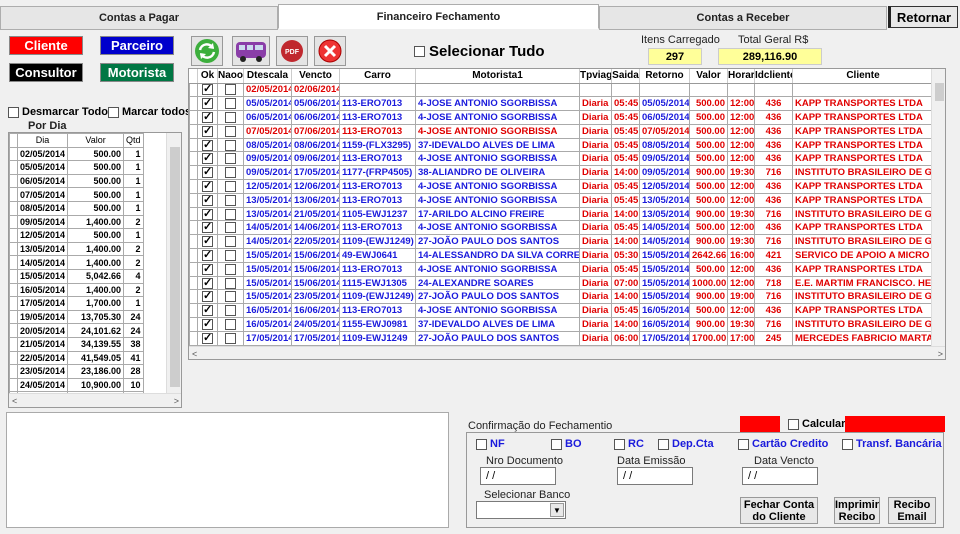 The image size is (960, 534). I want to click on desmarcar-todos-checkbox: Desmarcar Todos, so click(61, 112).